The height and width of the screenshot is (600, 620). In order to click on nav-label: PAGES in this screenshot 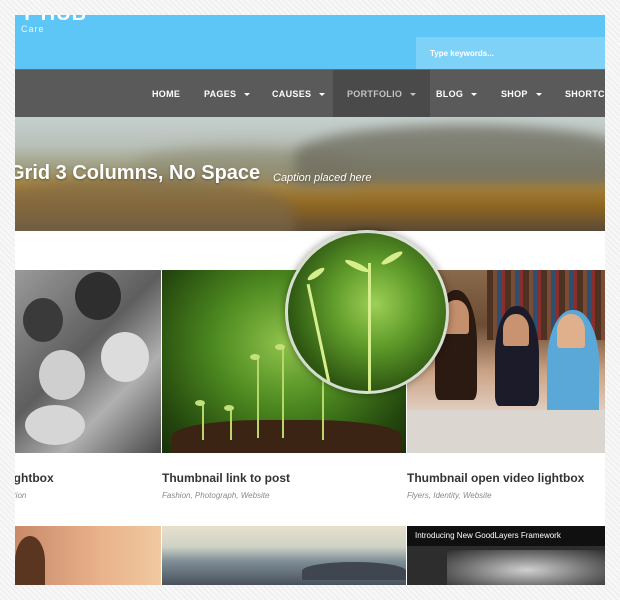, I will do `click(220, 94)`.